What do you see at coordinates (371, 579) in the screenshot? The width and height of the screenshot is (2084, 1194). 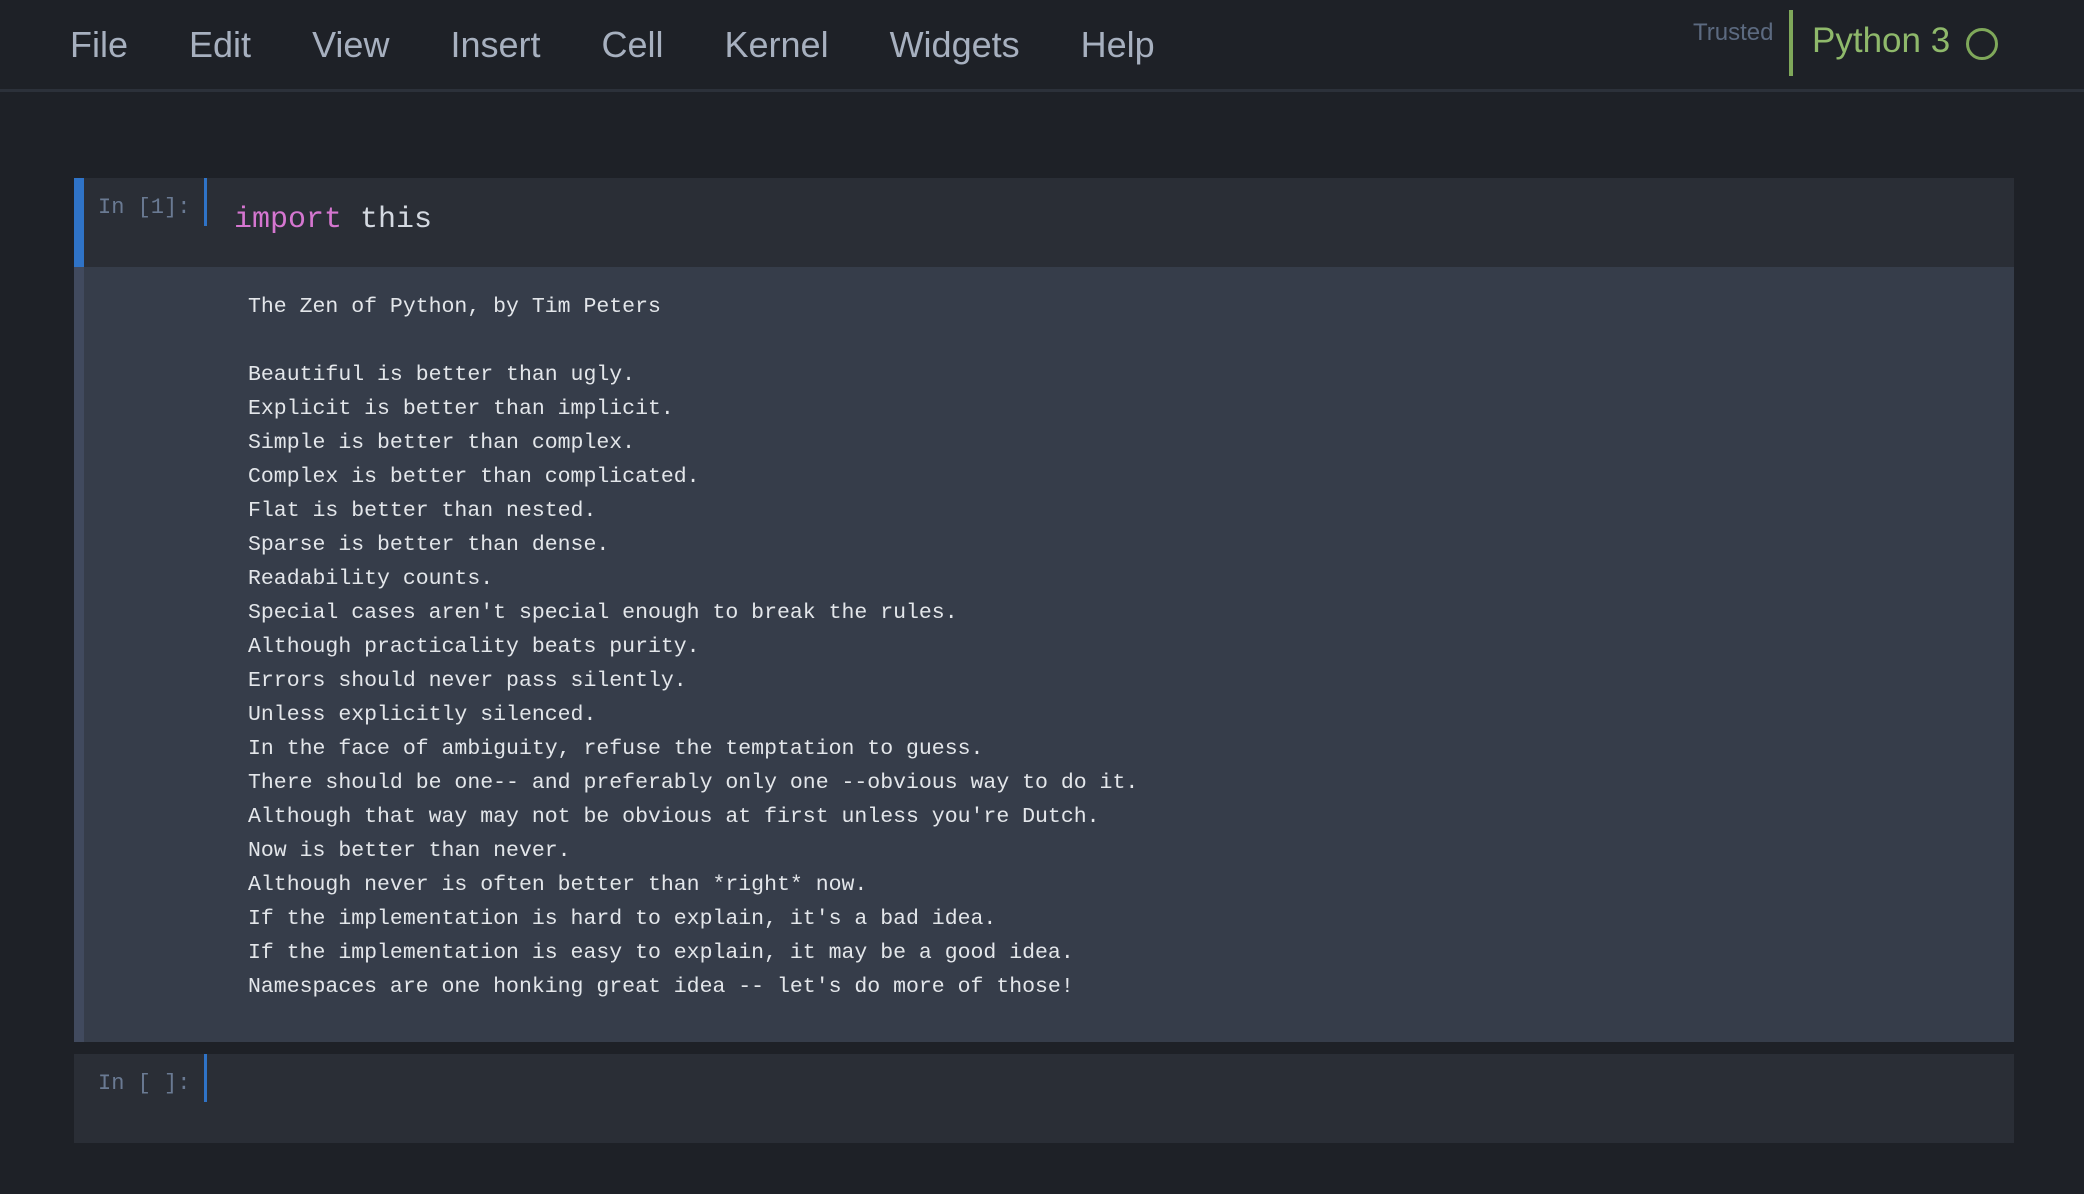 I see `output-line: Readability counts.` at bounding box center [371, 579].